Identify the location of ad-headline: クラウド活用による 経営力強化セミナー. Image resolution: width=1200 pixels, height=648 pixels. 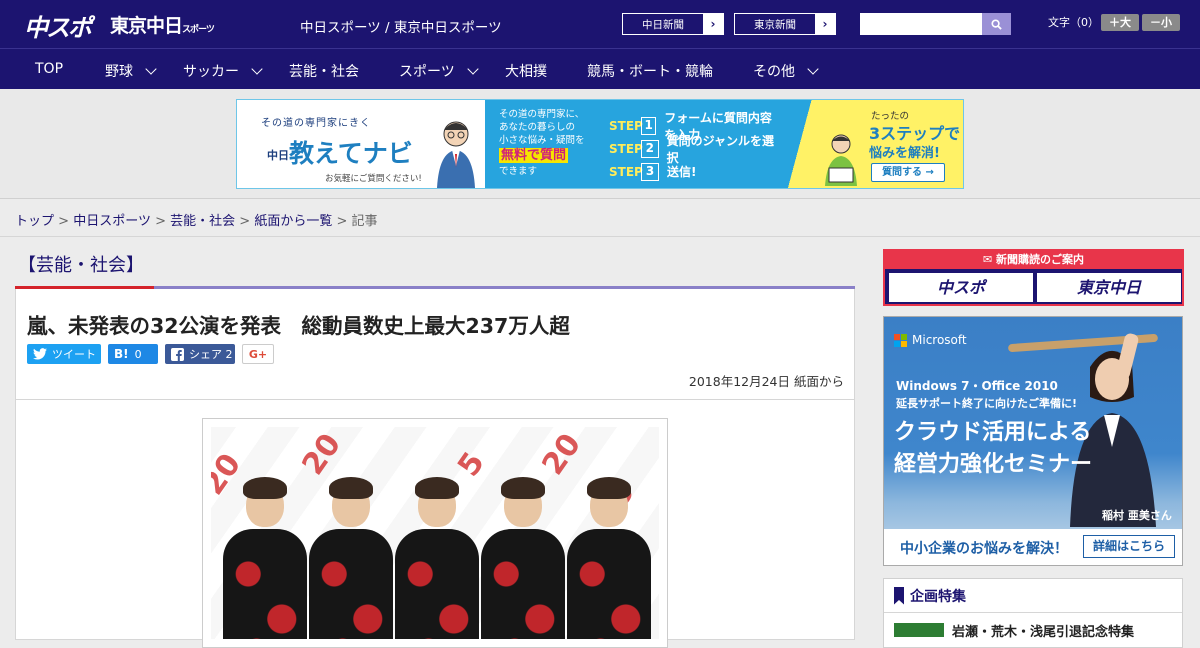
(993, 449).